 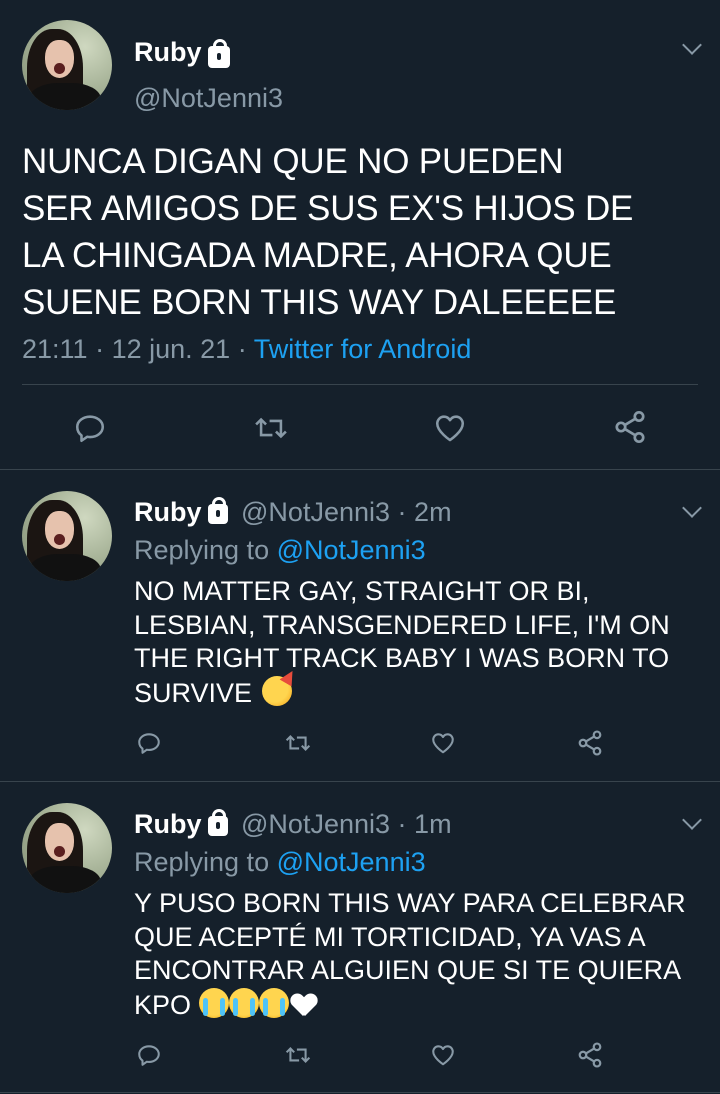 I want to click on tweet-age: 2m, so click(x=433, y=512).